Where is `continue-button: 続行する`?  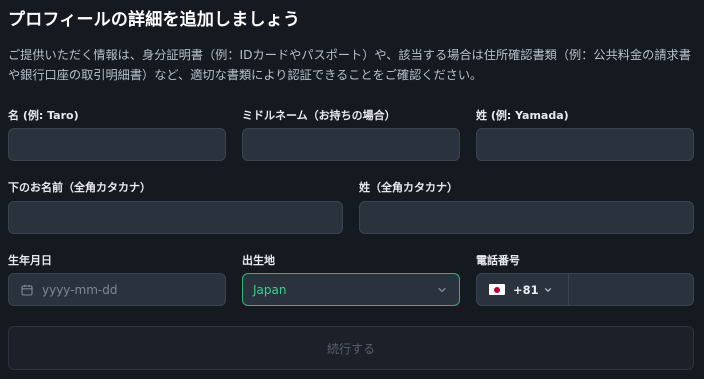
continue-button: 続行する is located at coordinates (351, 348).